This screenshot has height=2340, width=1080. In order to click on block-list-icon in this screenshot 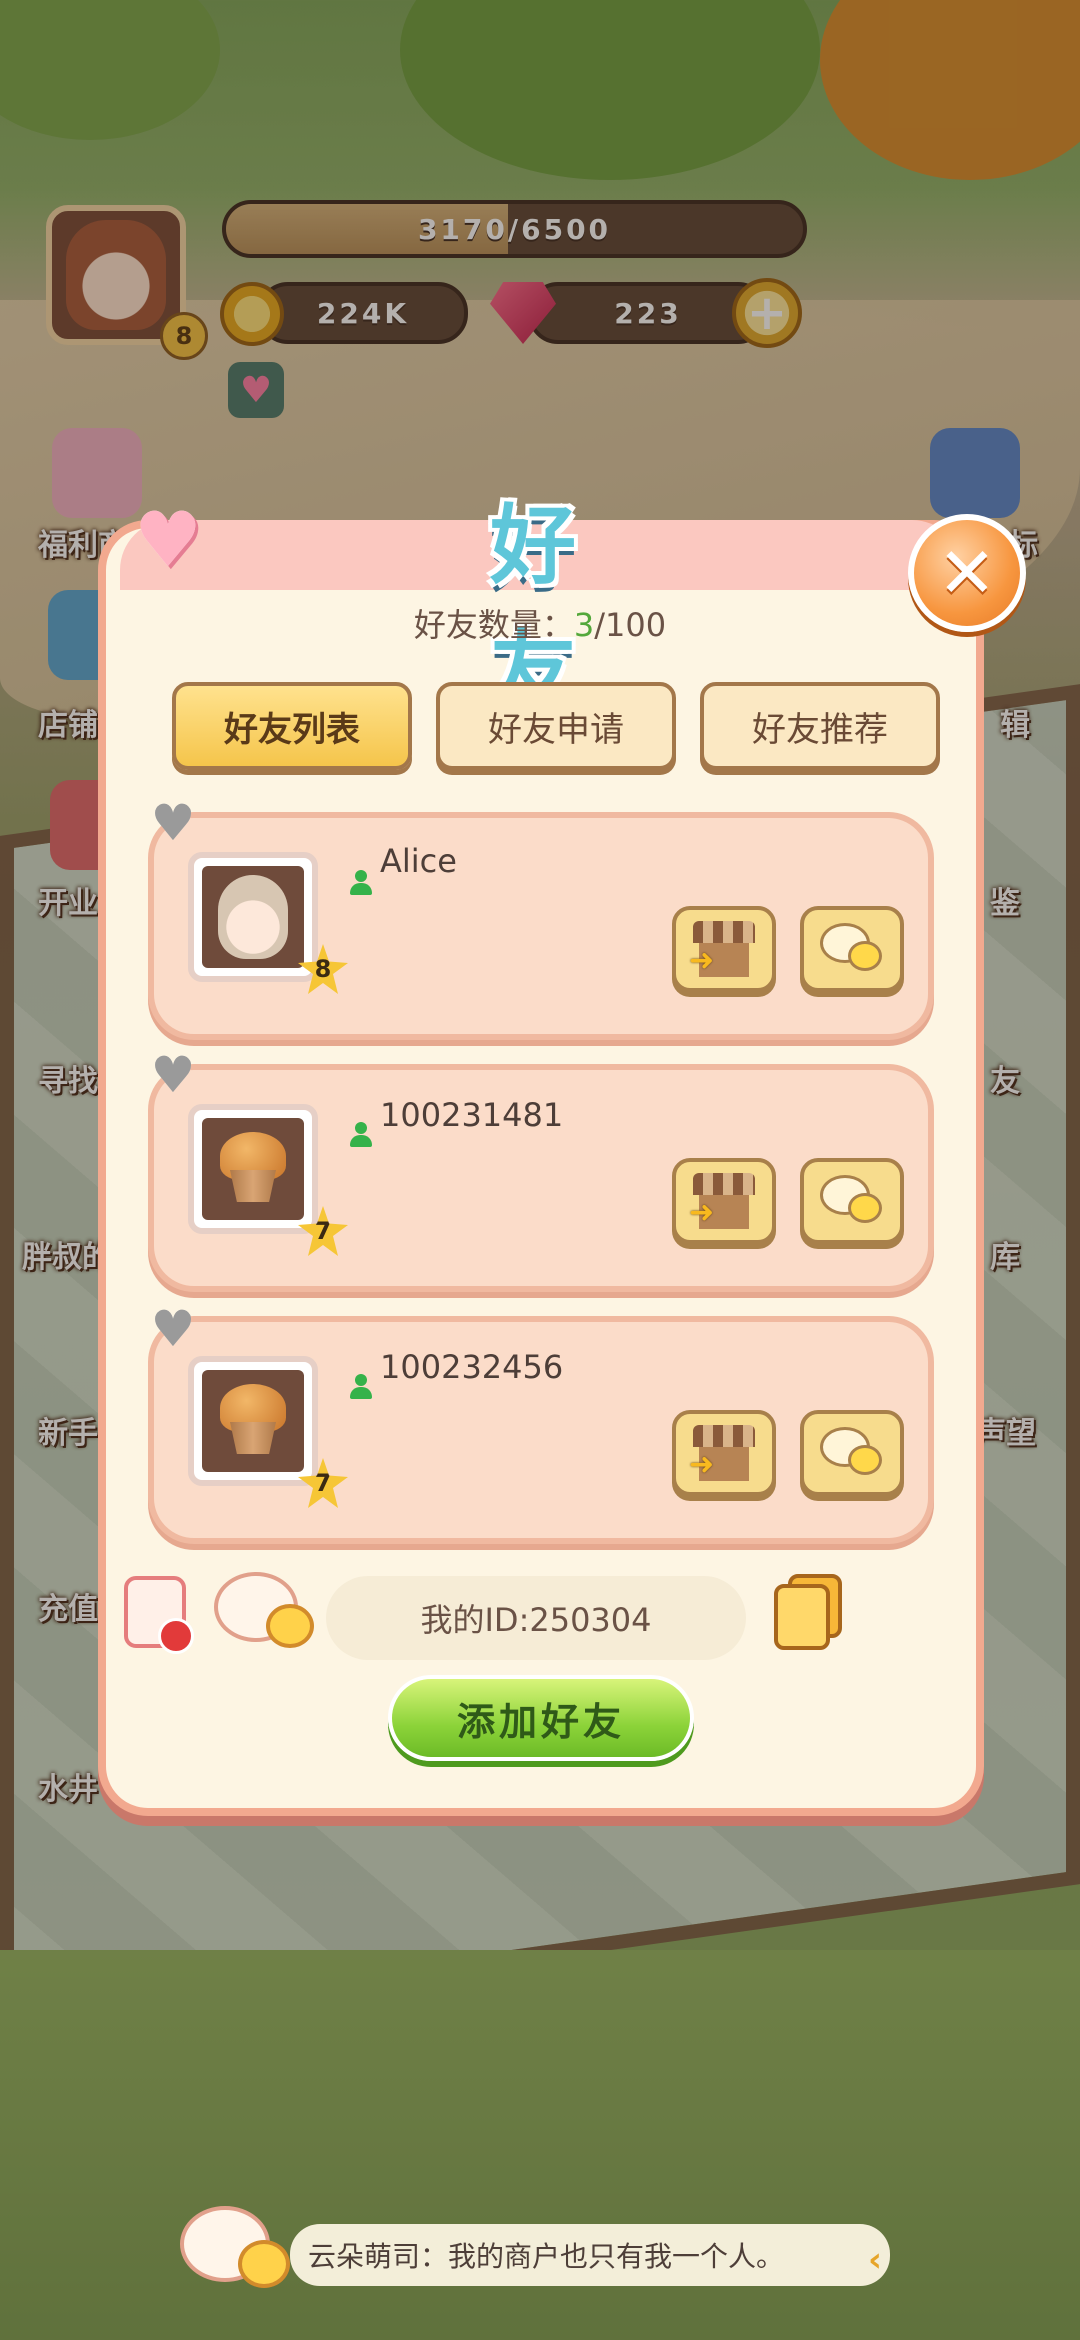, I will do `click(159, 1615)`.